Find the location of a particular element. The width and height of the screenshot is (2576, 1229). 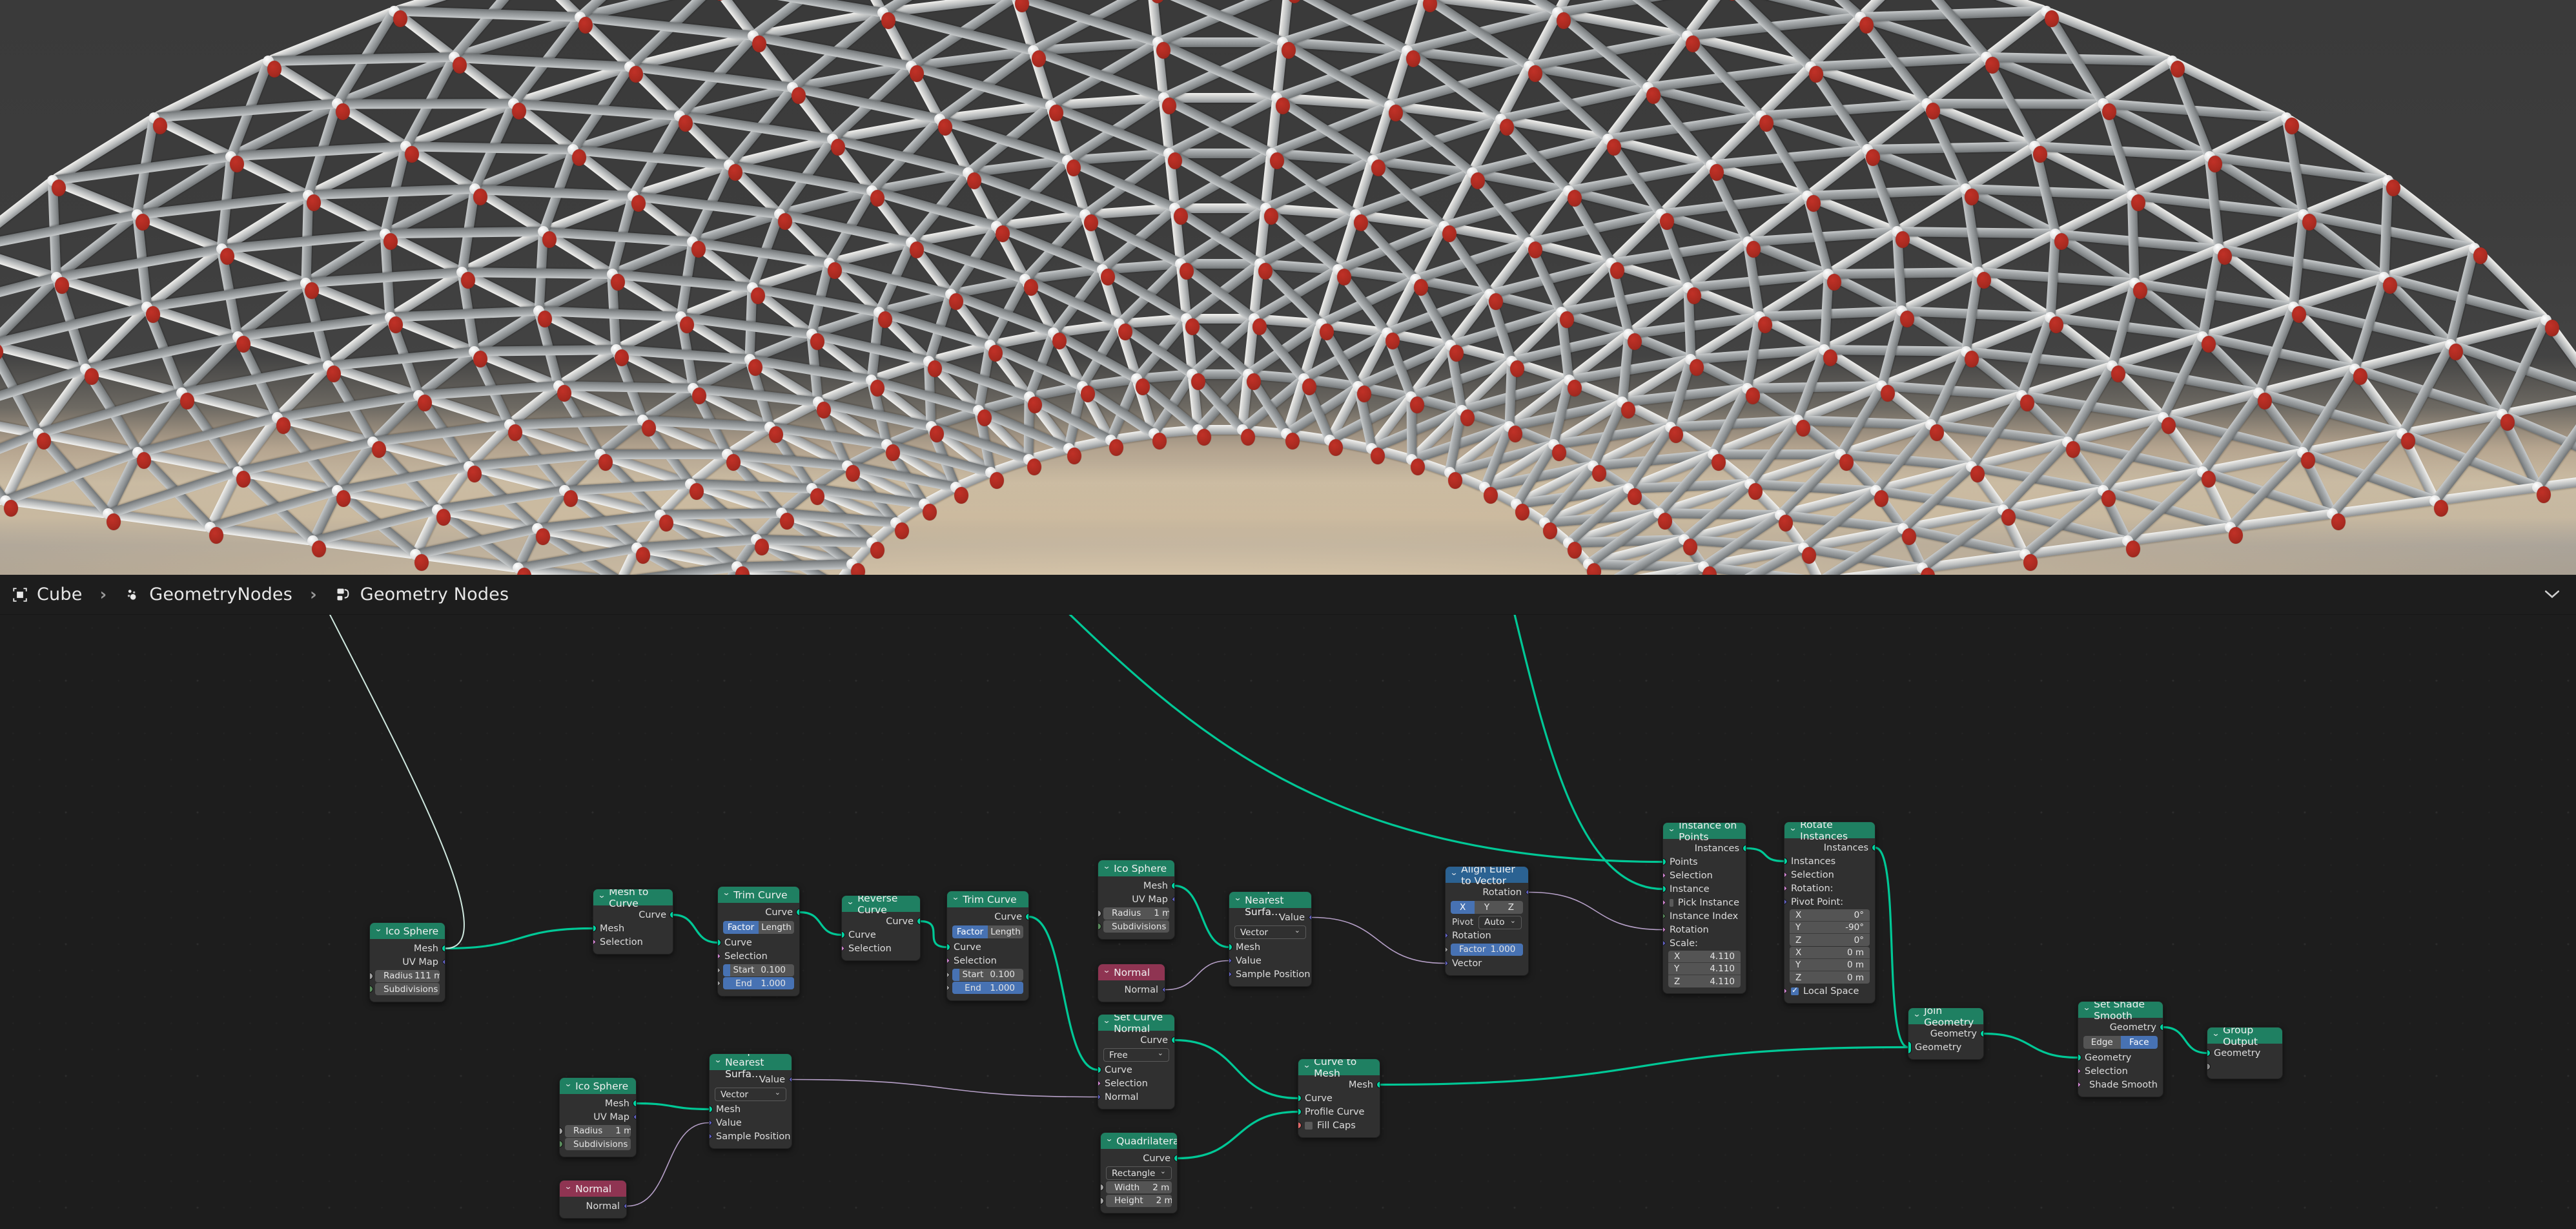

socket-vec-in is located at coordinates (1231, 974).